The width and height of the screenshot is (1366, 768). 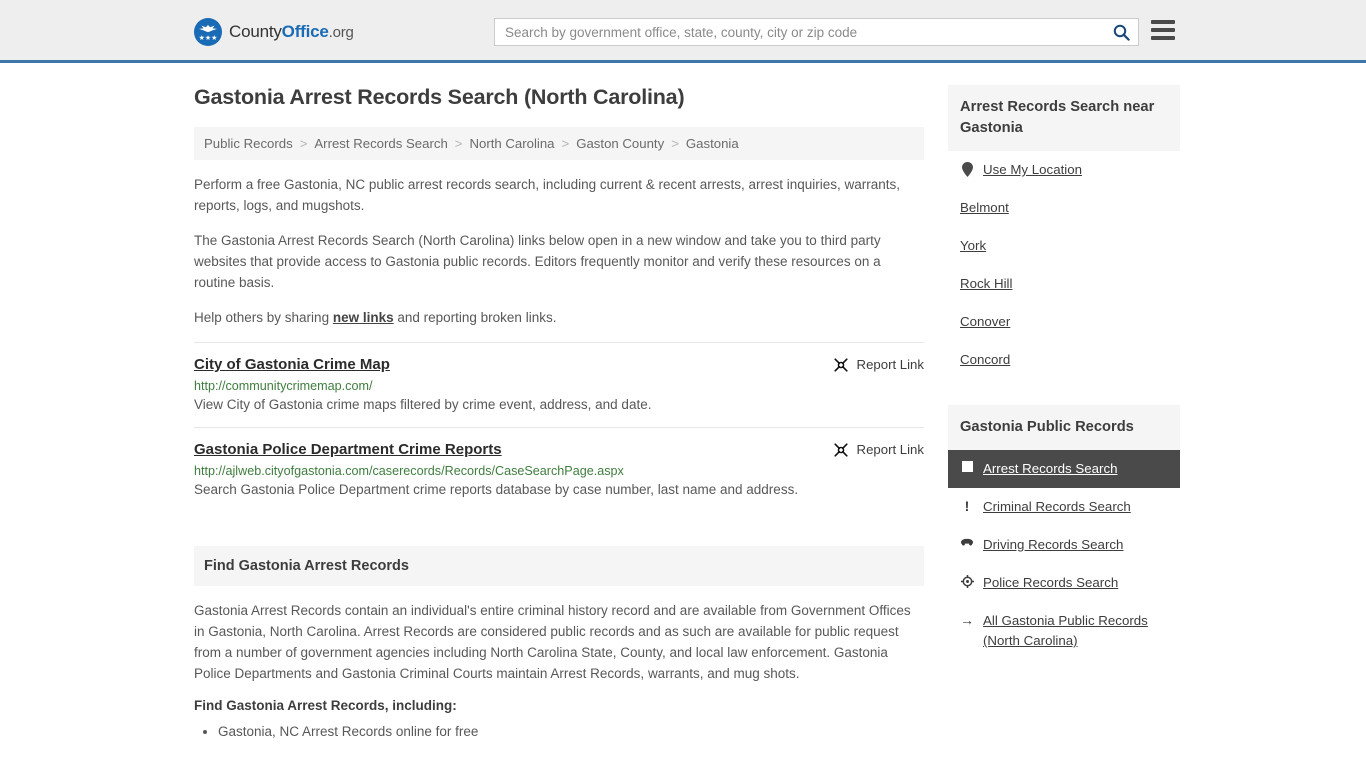 I want to click on sidebar-item-york: York, so click(x=1064, y=246).